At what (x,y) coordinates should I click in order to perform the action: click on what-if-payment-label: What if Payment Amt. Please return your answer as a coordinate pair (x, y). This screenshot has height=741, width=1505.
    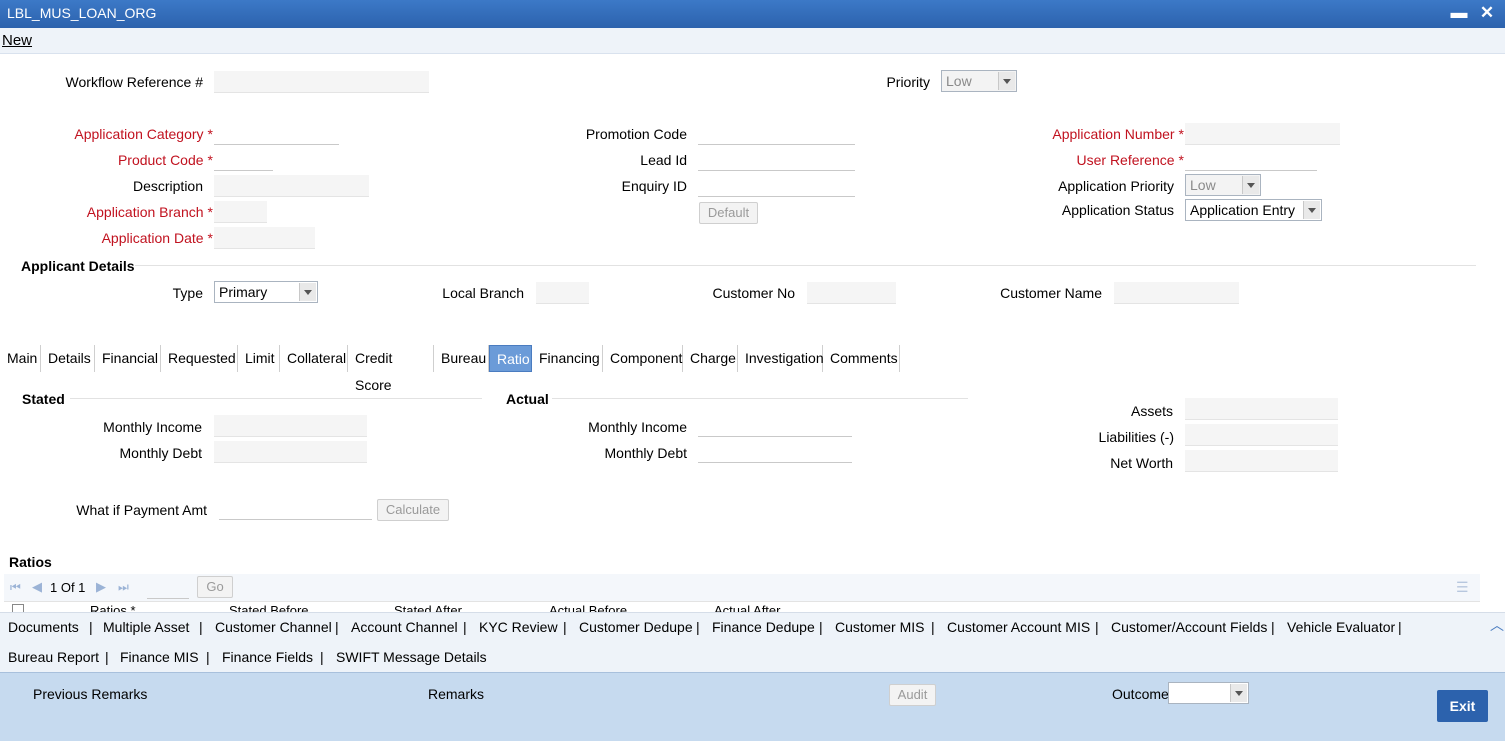
    Looking at the image, I should click on (141, 510).